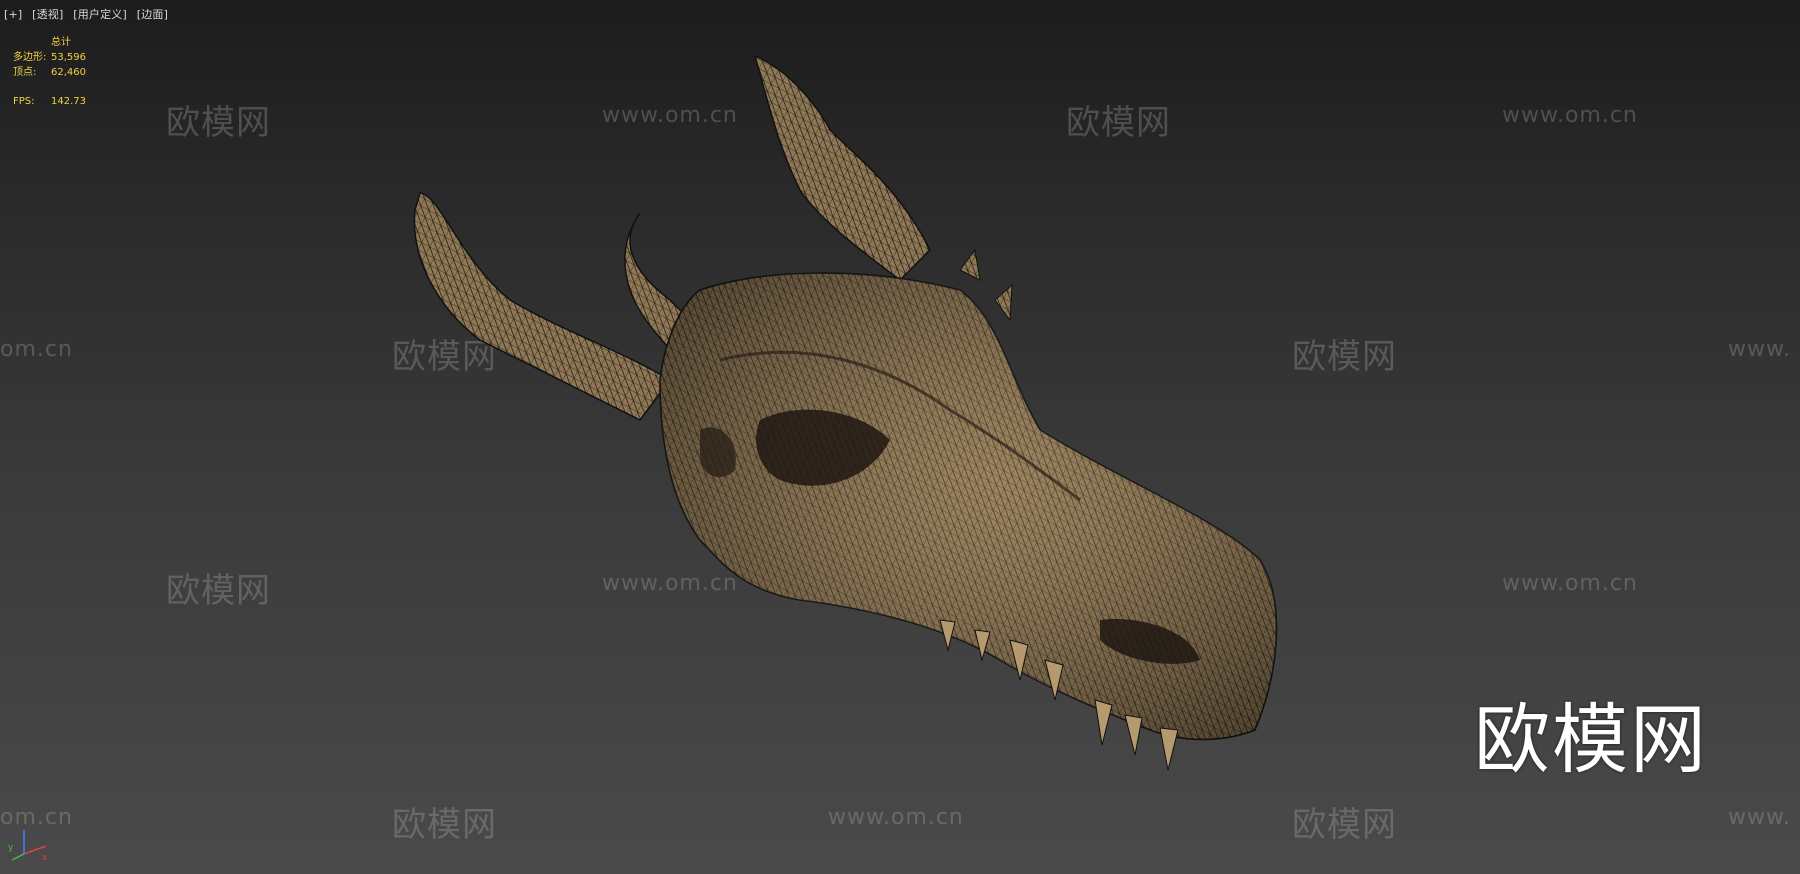 The width and height of the screenshot is (1800, 874). I want to click on axis-gizmo-icon: y x, so click(28, 846).